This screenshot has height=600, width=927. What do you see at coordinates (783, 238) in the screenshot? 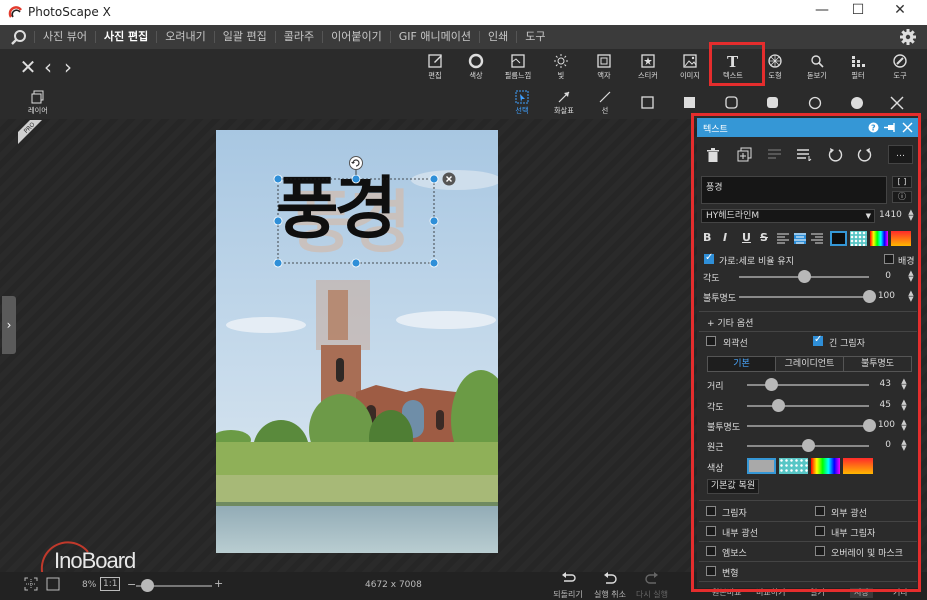
I see `align-left-icon` at bounding box center [783, 238].